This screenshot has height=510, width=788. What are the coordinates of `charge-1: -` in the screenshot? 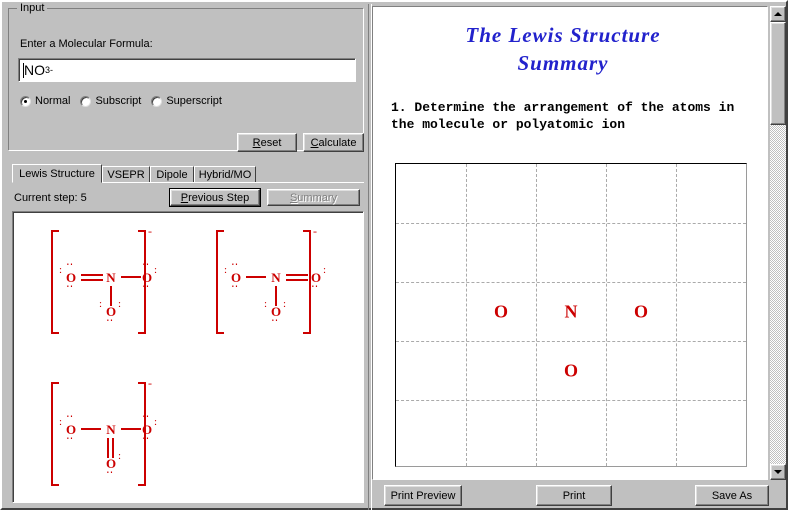 It's located at (150, 231).